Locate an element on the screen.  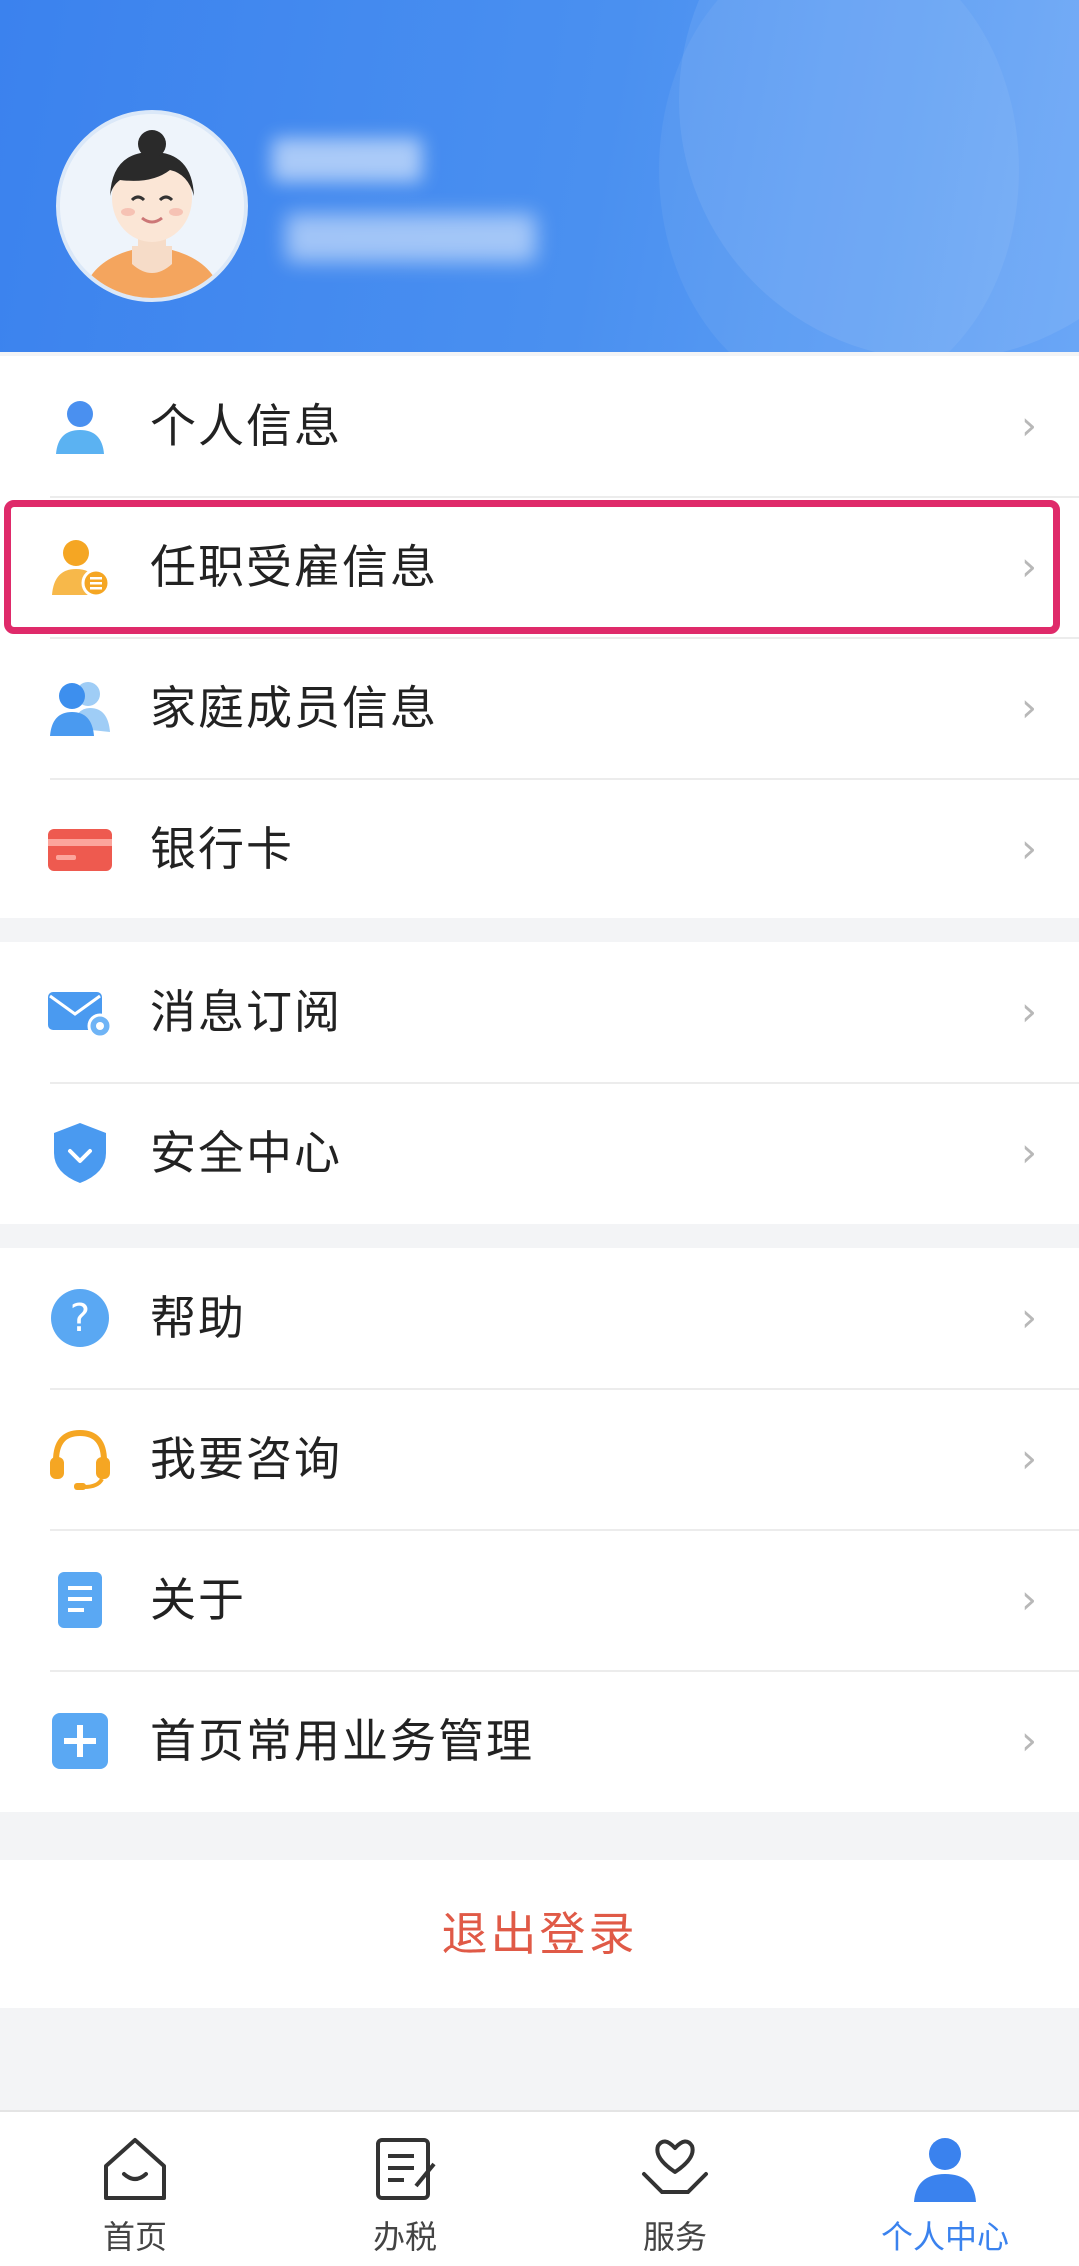
tab-label: 首页 is located at coordinates (134, 2237).